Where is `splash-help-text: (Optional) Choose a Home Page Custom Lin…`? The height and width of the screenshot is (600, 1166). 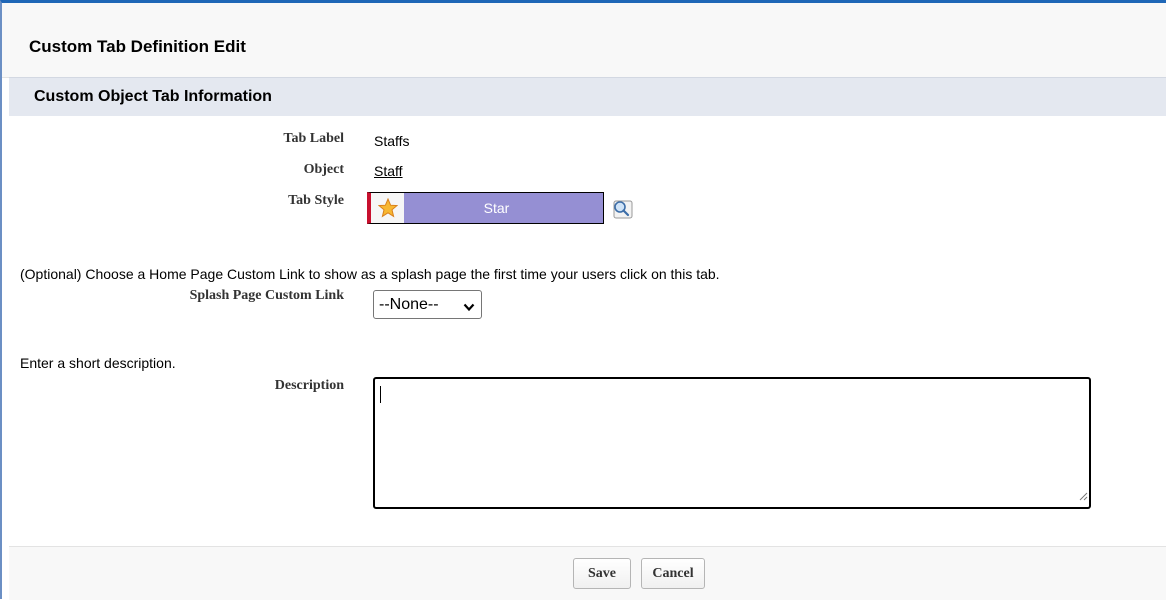 splash-help-text: (Optional) Choose a Home Page Custom Lin… is located at coordinates (370, 274).